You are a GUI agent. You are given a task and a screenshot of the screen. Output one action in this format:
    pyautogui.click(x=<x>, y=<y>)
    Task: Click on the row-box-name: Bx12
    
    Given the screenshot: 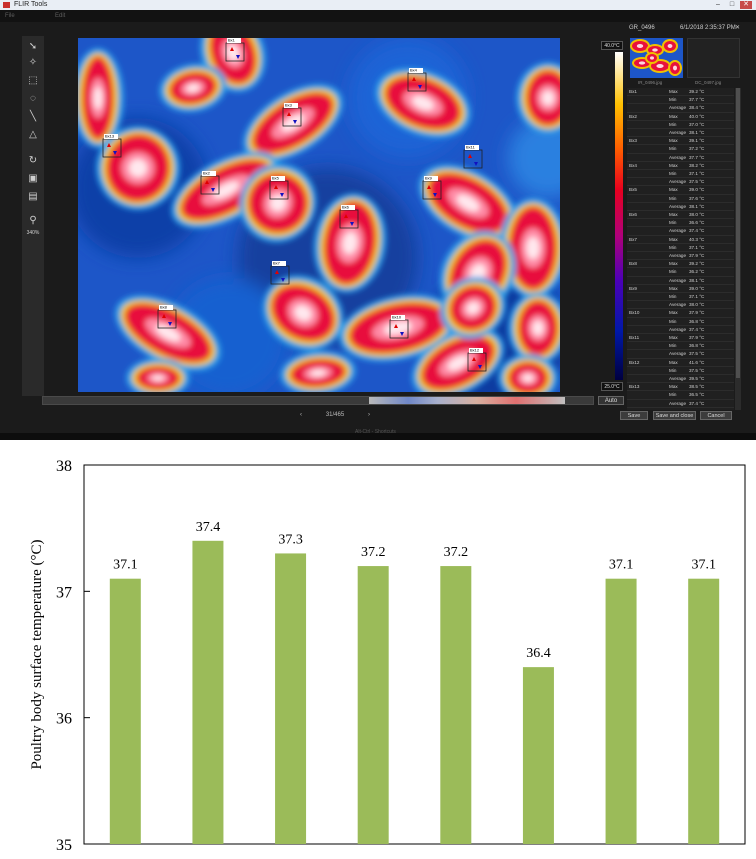 What is the action you would take?
    pyautogui.click(x=634, y=362)
    